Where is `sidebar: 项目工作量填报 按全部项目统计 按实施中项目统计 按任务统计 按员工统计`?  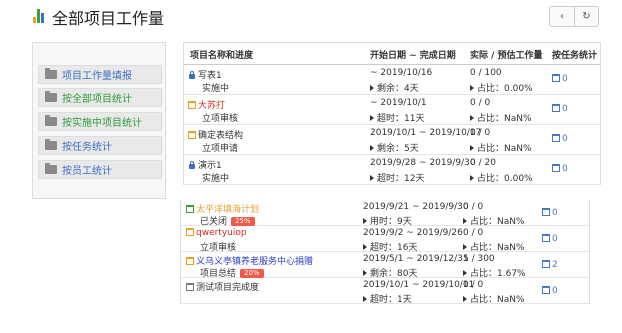
sidebar: 项目工作量填报 按全部项目统计 按实施中项目统计 按任务统计 按员工统计 is located at coordinates (99, 120).